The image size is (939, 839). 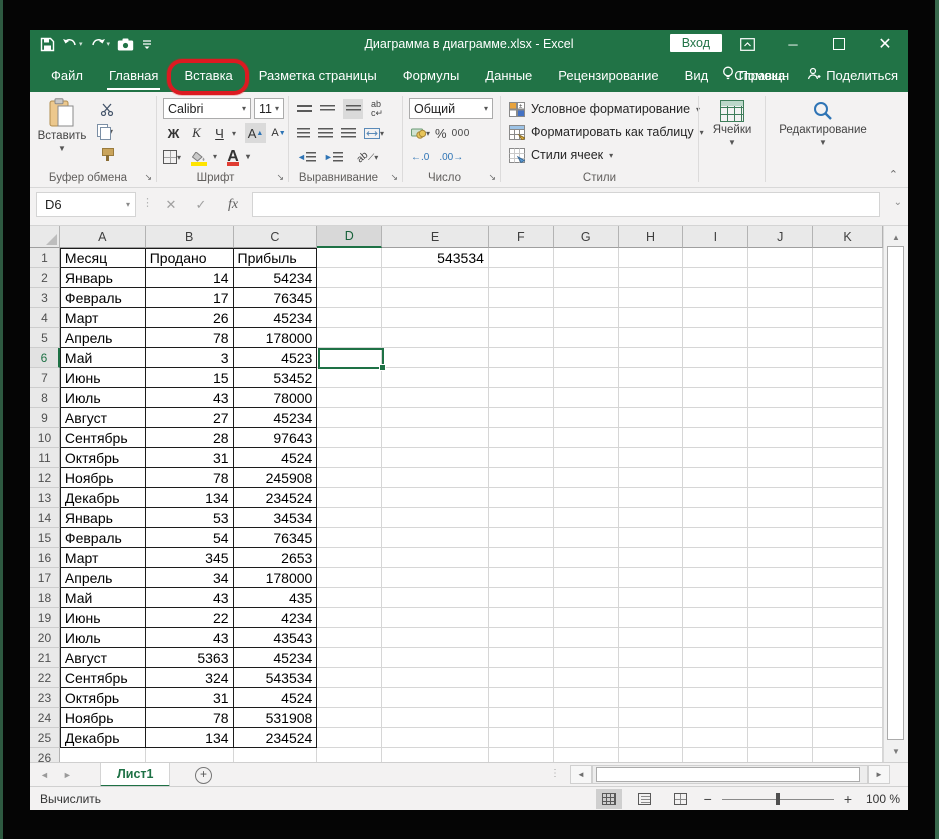 What do you see at coordinates (62, 125) in the screenshot?
I see `paste-button: Вставить ▼` at bounding box center [62, 125].